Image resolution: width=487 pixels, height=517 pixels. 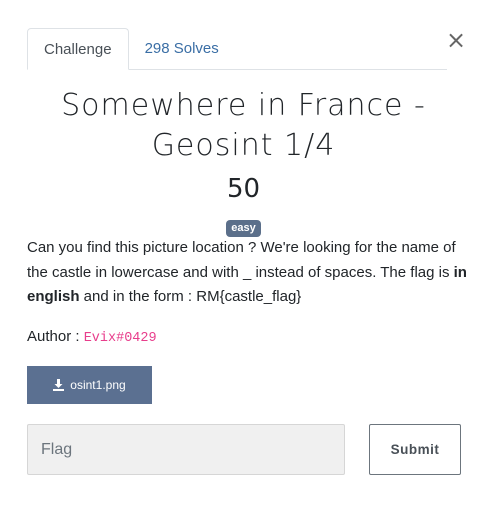 I want to click on challenge-points: 50, so click(x=243, y=189).